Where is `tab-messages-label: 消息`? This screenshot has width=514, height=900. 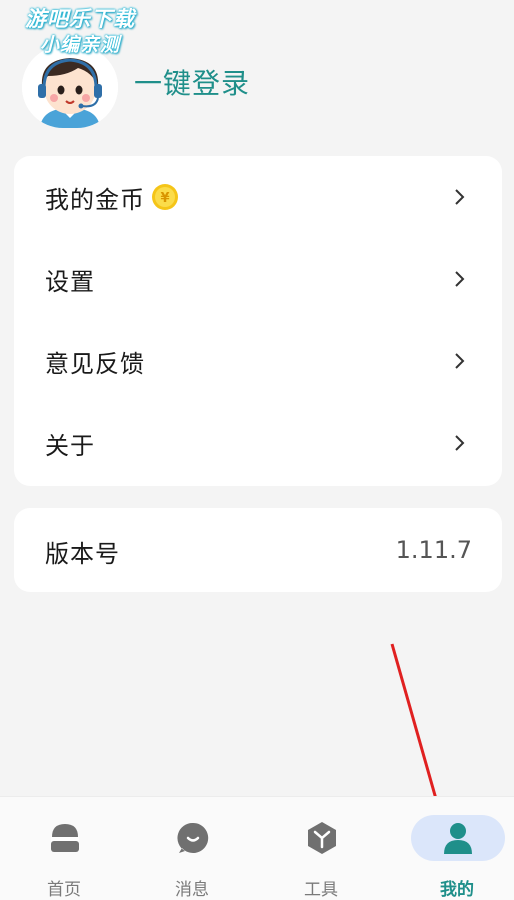 tab-messages-label: 消息 is located at coordinates (192, 890).